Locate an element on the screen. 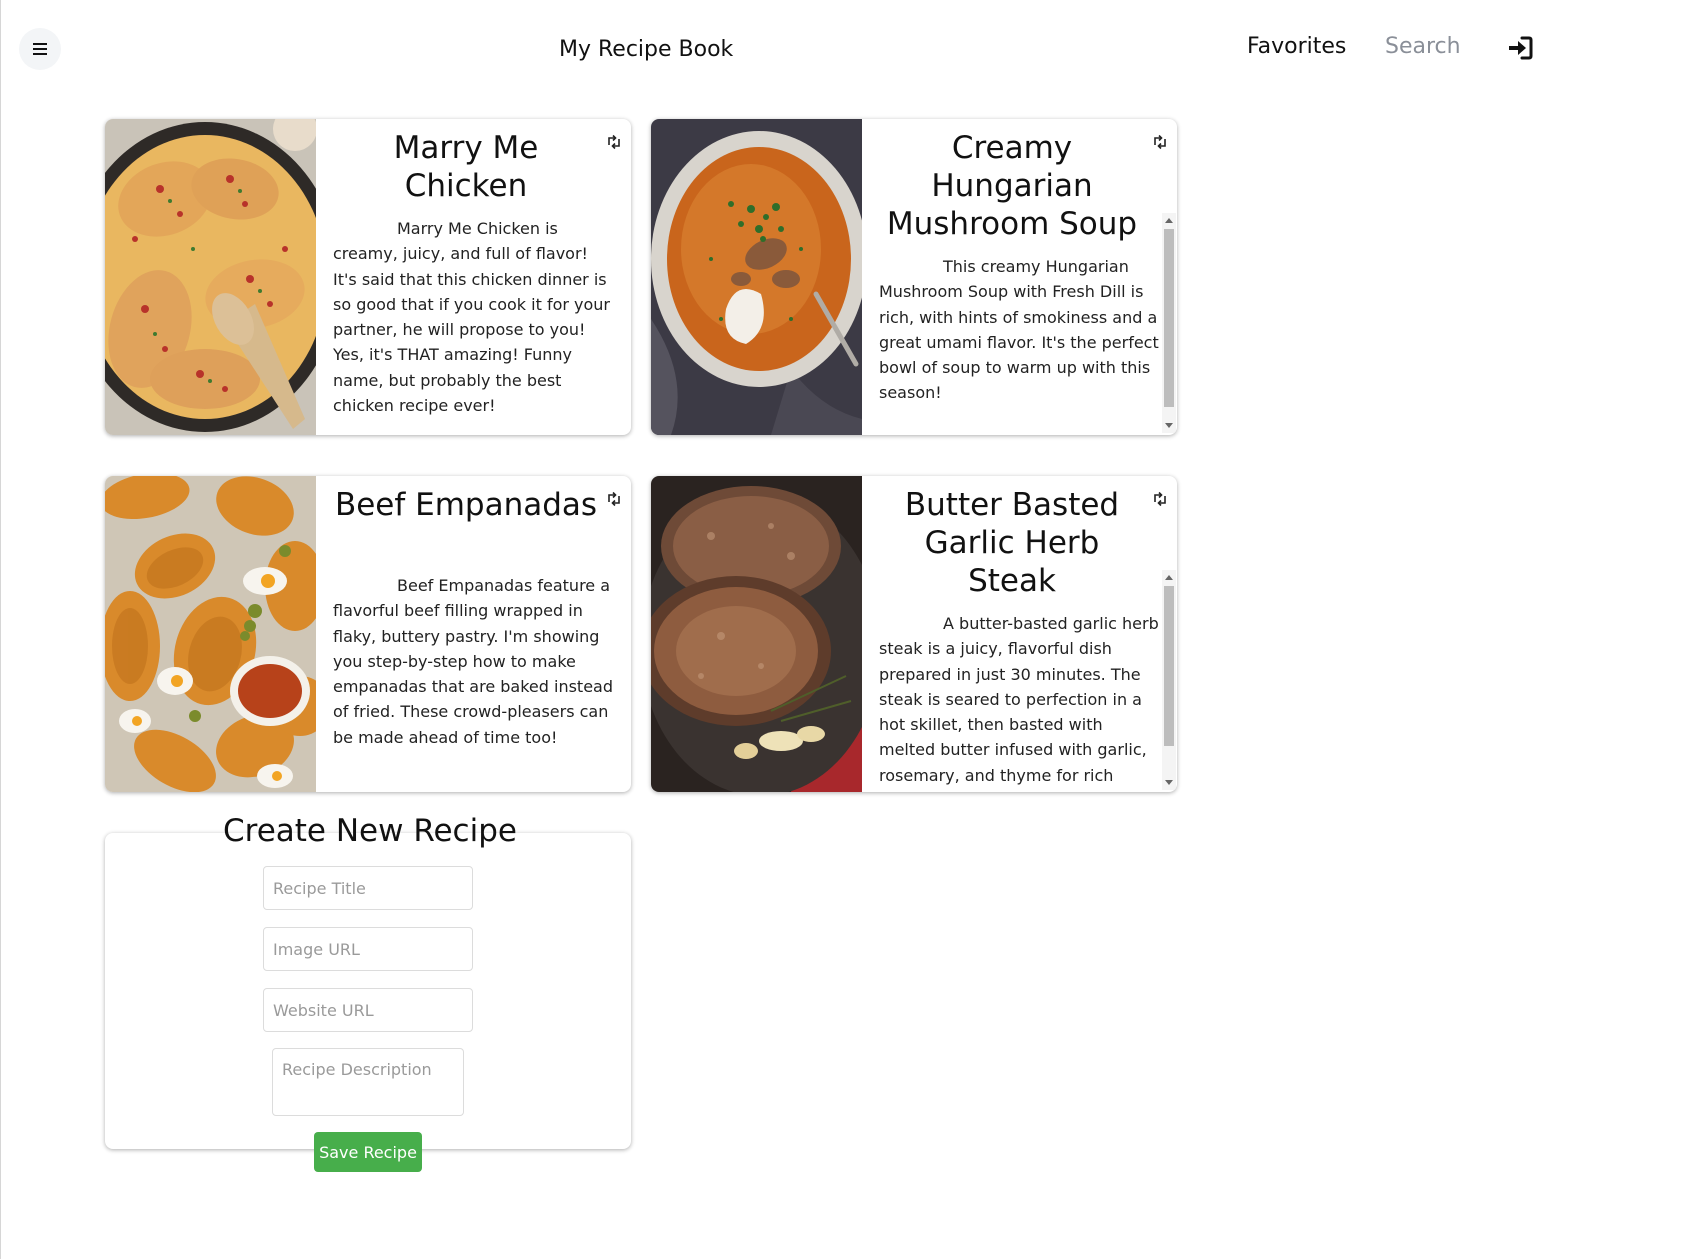  app-title: My Recipe Book is located at coordinates (646, 49).